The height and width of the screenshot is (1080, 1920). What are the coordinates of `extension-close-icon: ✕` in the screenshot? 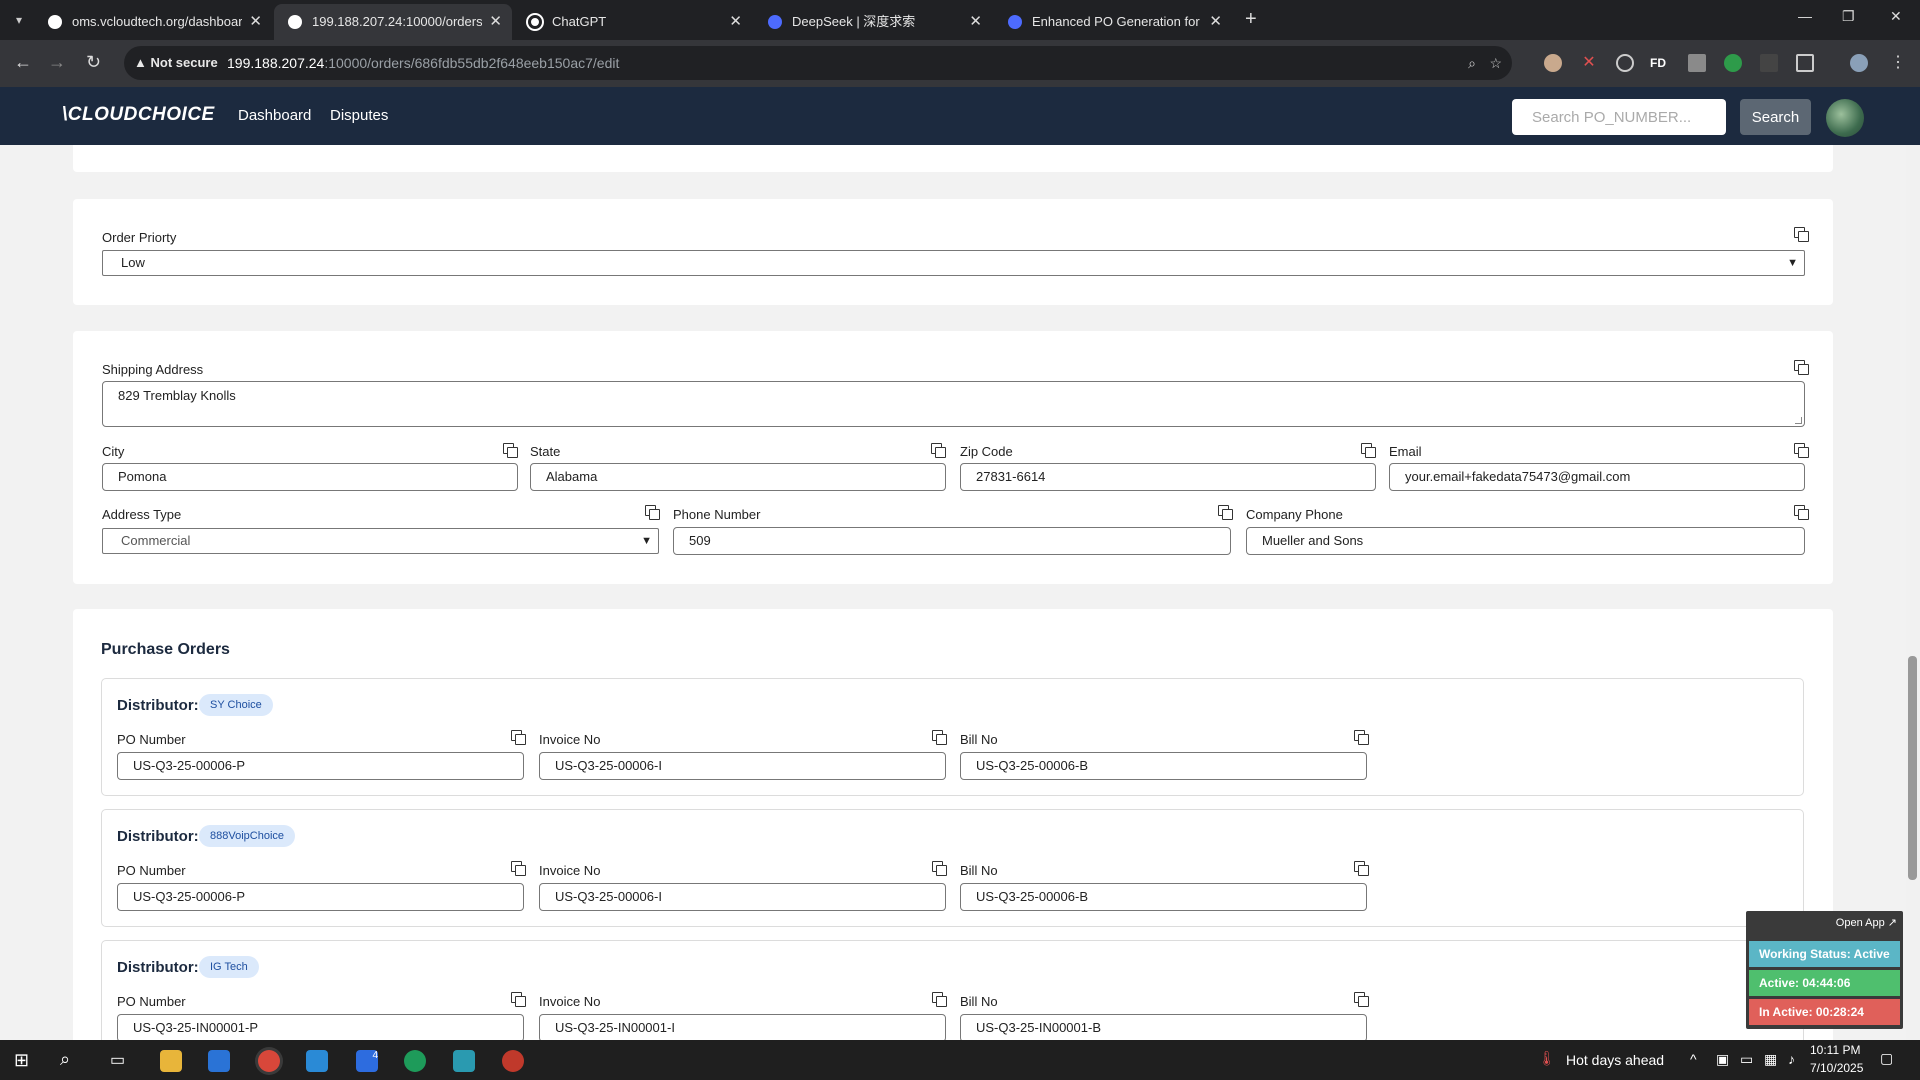 It's located at (1589, 63).